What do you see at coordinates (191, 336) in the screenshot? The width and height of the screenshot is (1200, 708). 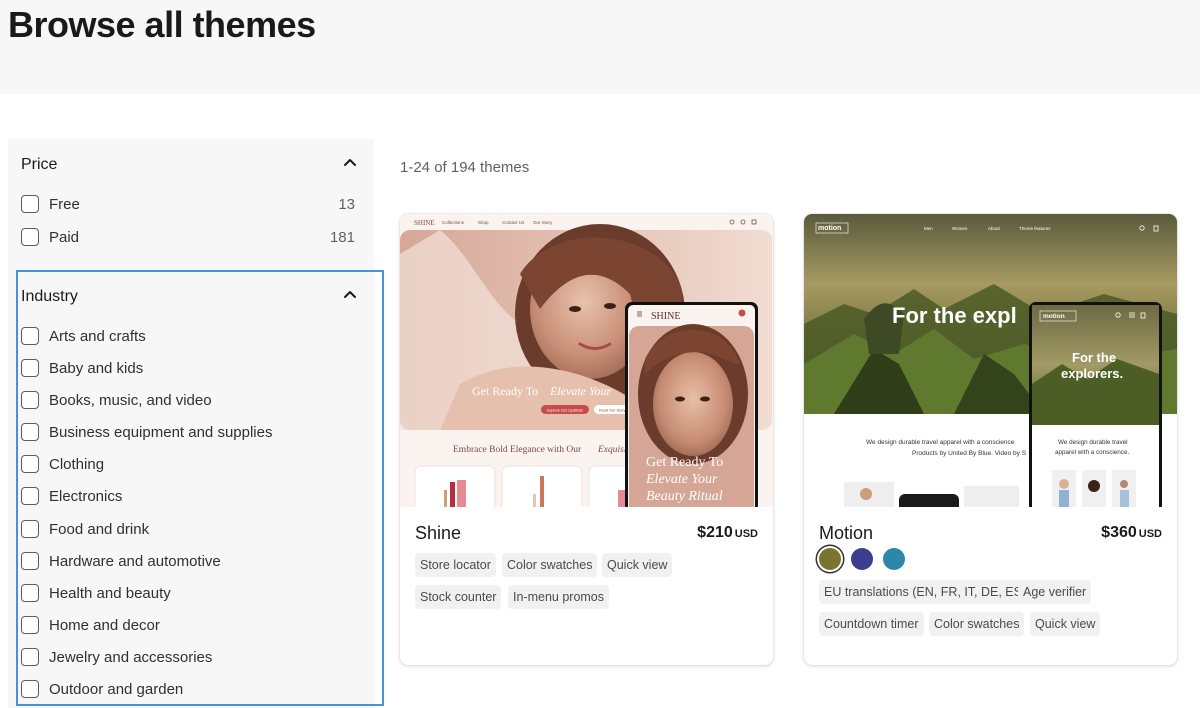 I see `filter-option-arts-and-crafts: Arts and crafts` at bounding box center [191, 336].